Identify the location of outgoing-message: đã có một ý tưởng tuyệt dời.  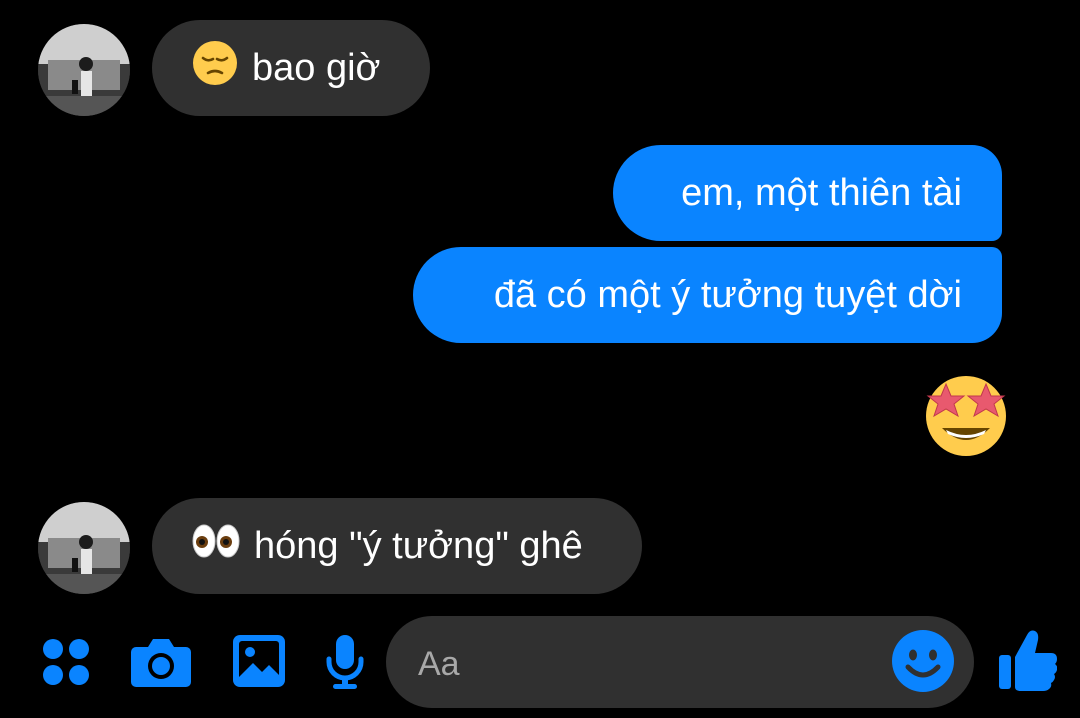
(707, 295).